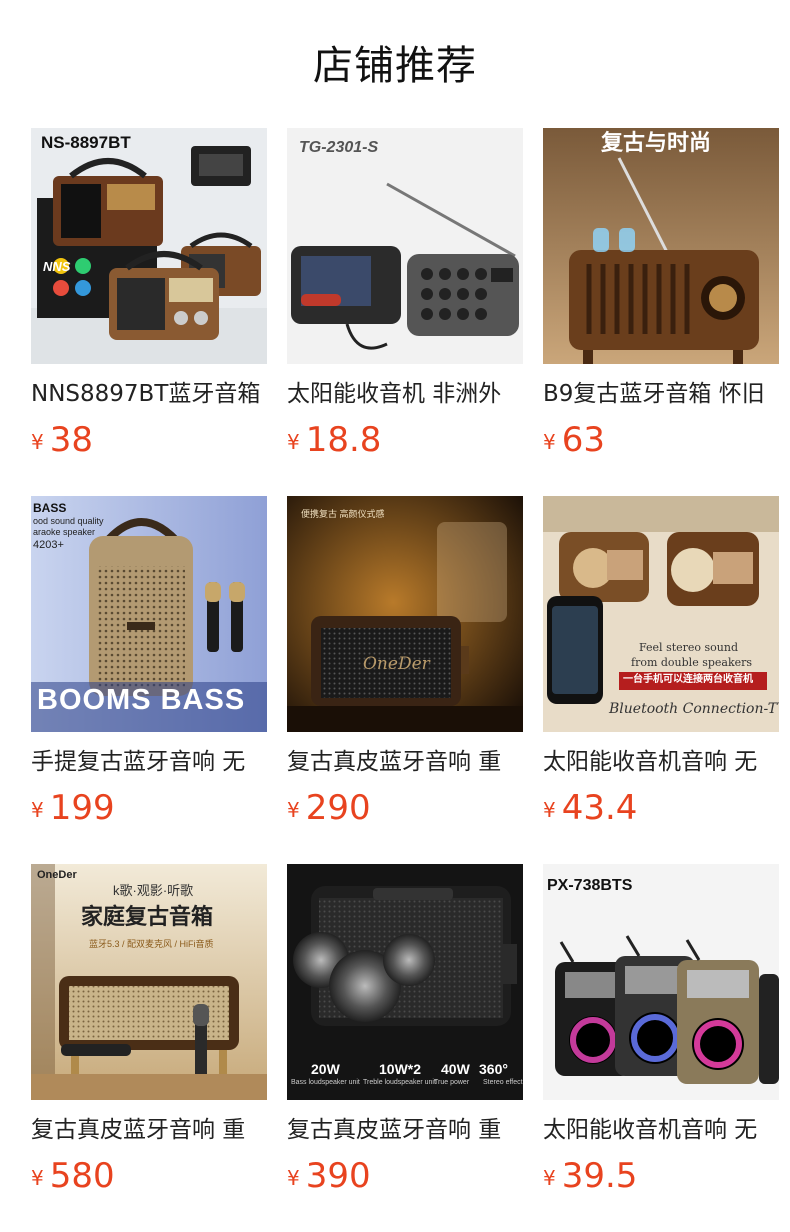 The image size is (790, 1232). Describe the element at coordinates (688, 679) in the screenshot. I see `red-banner-text: 一台手机可以连接两台收音机` at that location.